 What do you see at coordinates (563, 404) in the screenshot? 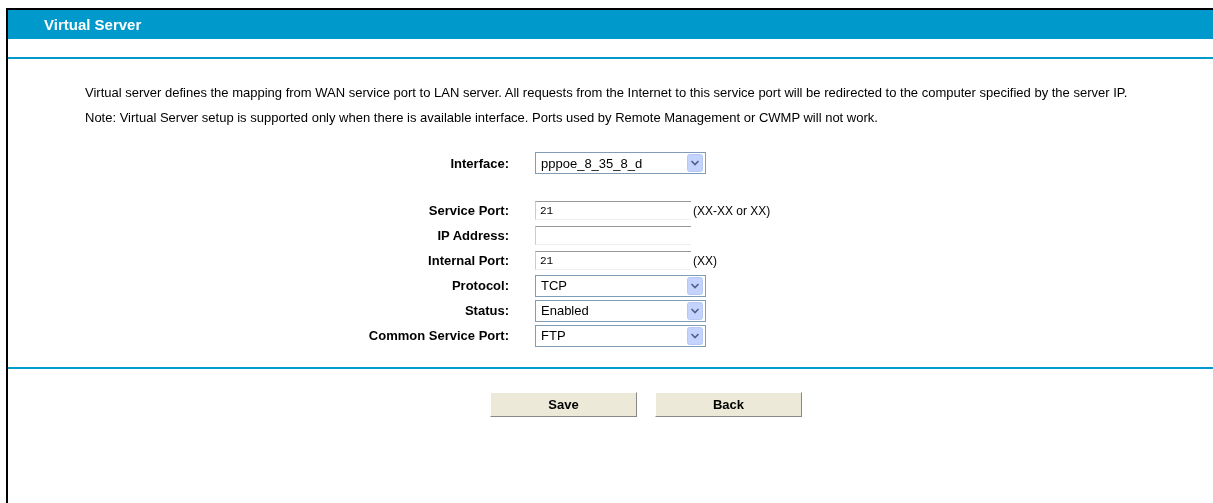
I see `form-button: Save` at bounding box center [563, 404].